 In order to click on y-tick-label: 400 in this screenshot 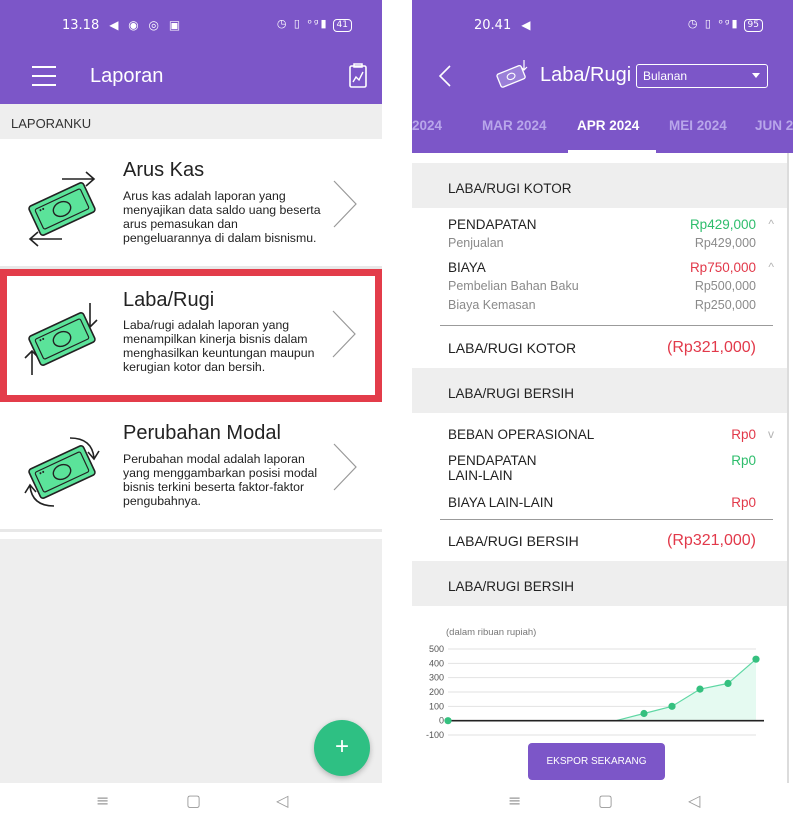, I will do `click(436, 663)`.